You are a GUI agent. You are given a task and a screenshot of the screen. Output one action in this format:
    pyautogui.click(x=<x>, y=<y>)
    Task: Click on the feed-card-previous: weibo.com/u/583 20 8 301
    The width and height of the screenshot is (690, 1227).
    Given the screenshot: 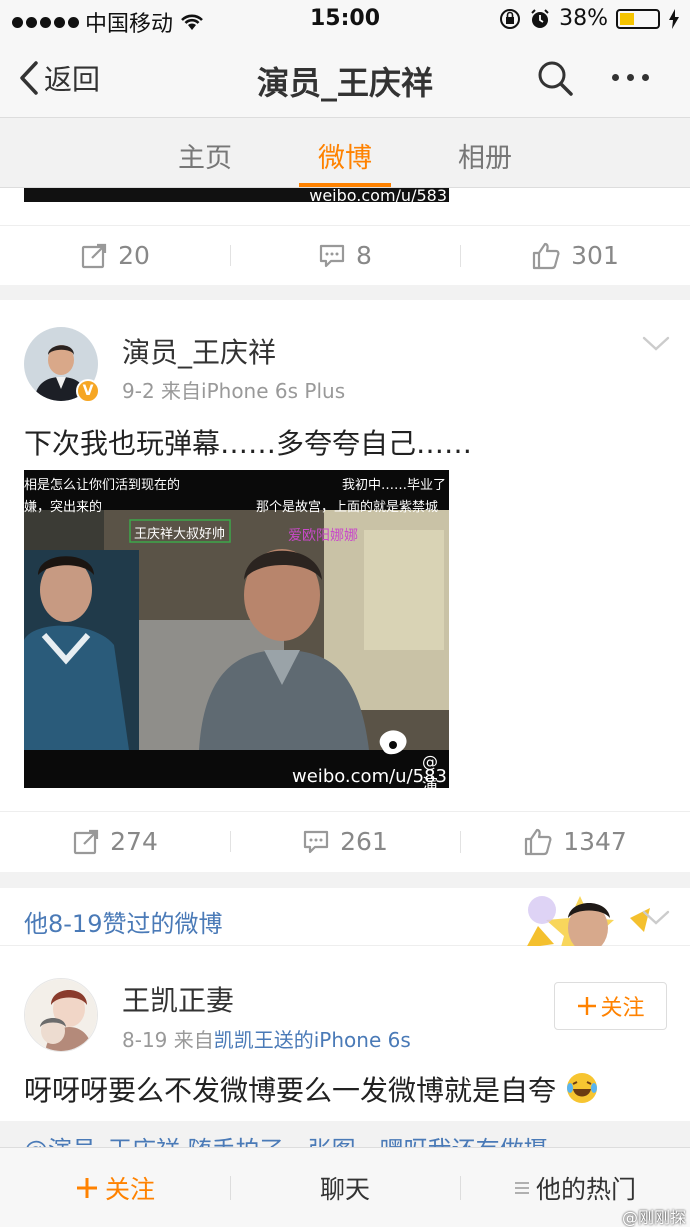 What is the action you would take?
    pyautogui.click(x=345, y=236)
    